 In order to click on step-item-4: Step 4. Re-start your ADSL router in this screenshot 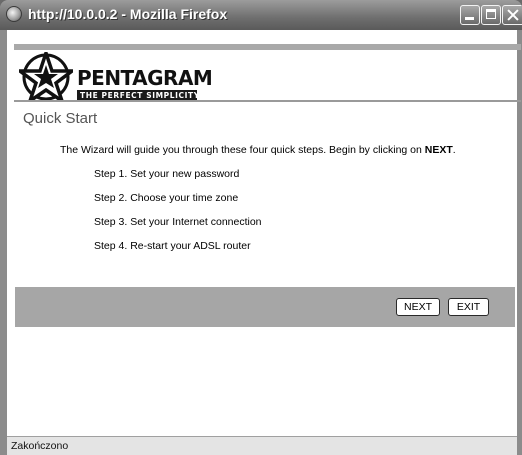, I will do `click(172, 246)`.